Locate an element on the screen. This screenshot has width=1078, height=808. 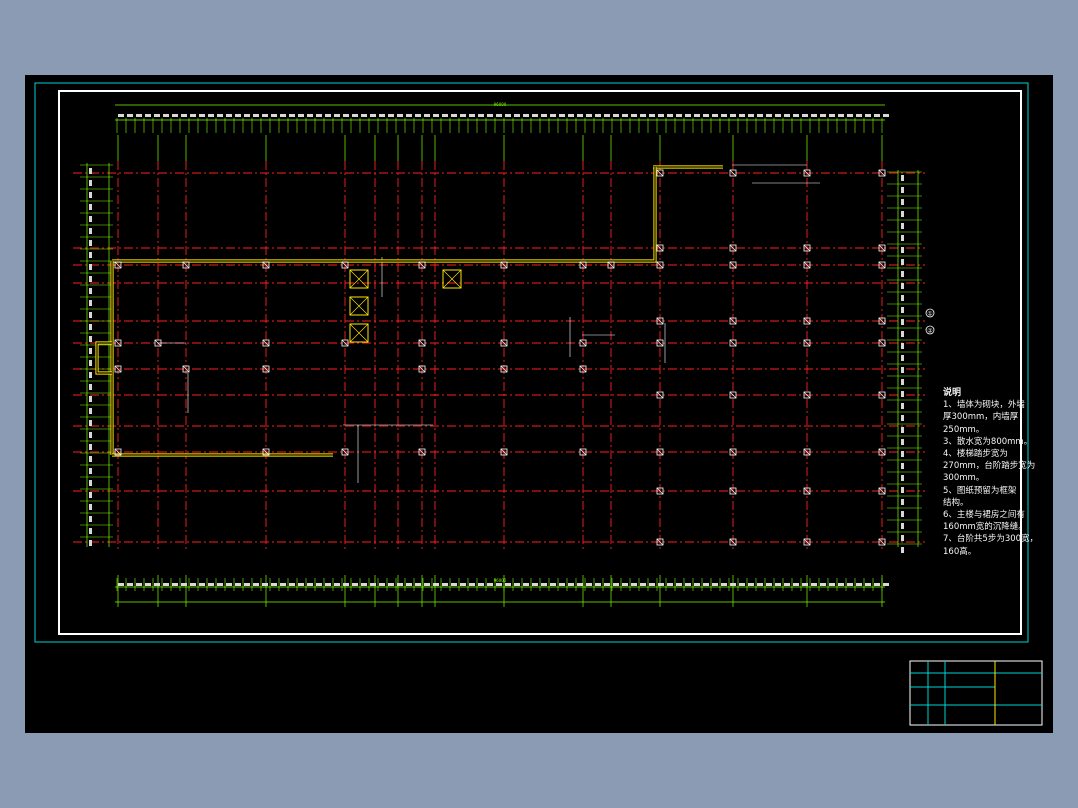
axis-bubble-1-label: ① is located at coordinates (929, 314).